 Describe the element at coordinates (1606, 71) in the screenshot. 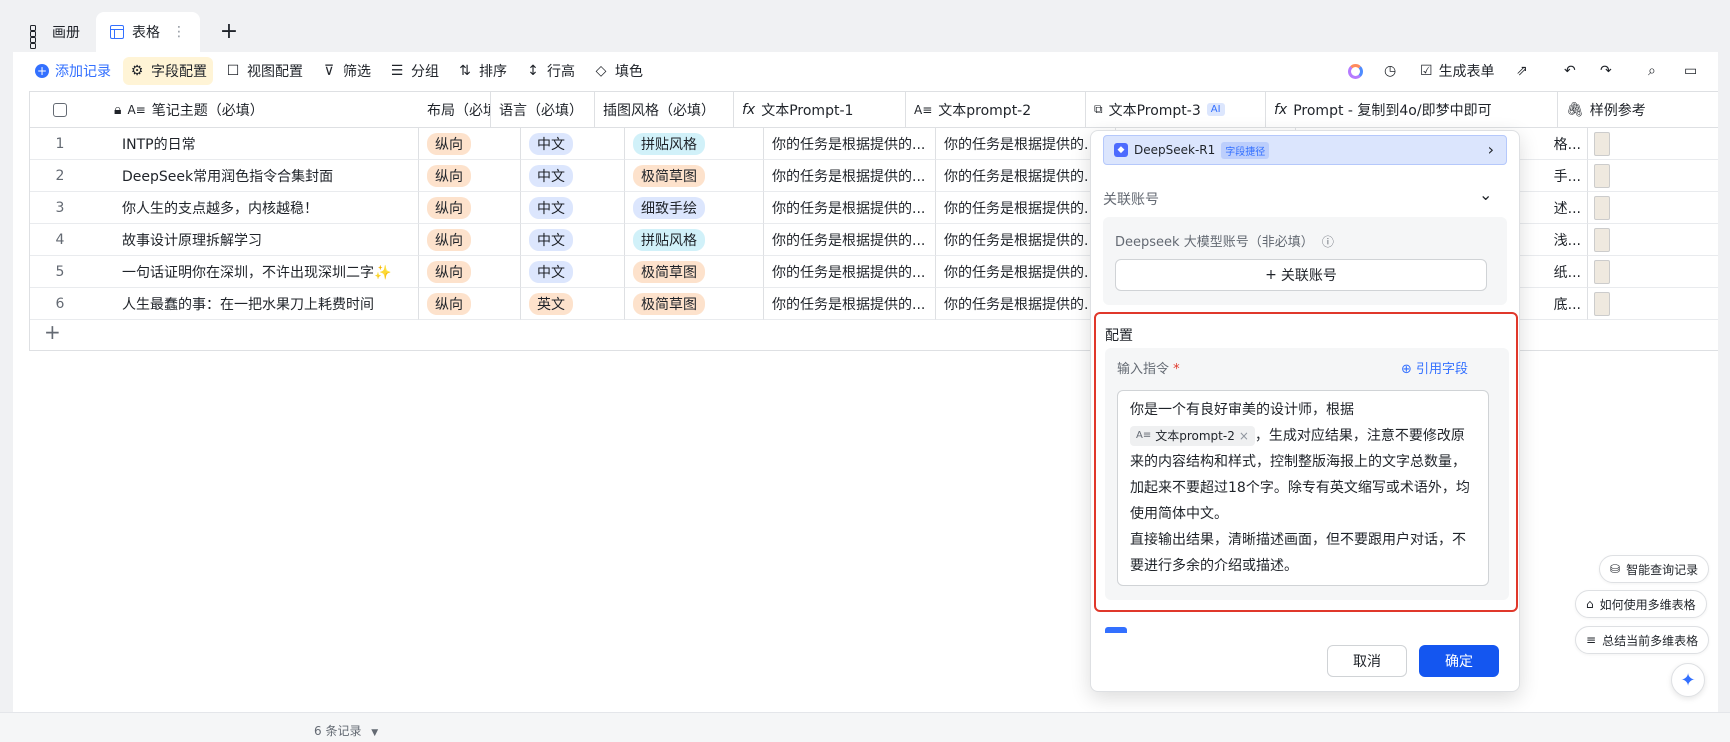

I see `redo-button: ↷` at that location.